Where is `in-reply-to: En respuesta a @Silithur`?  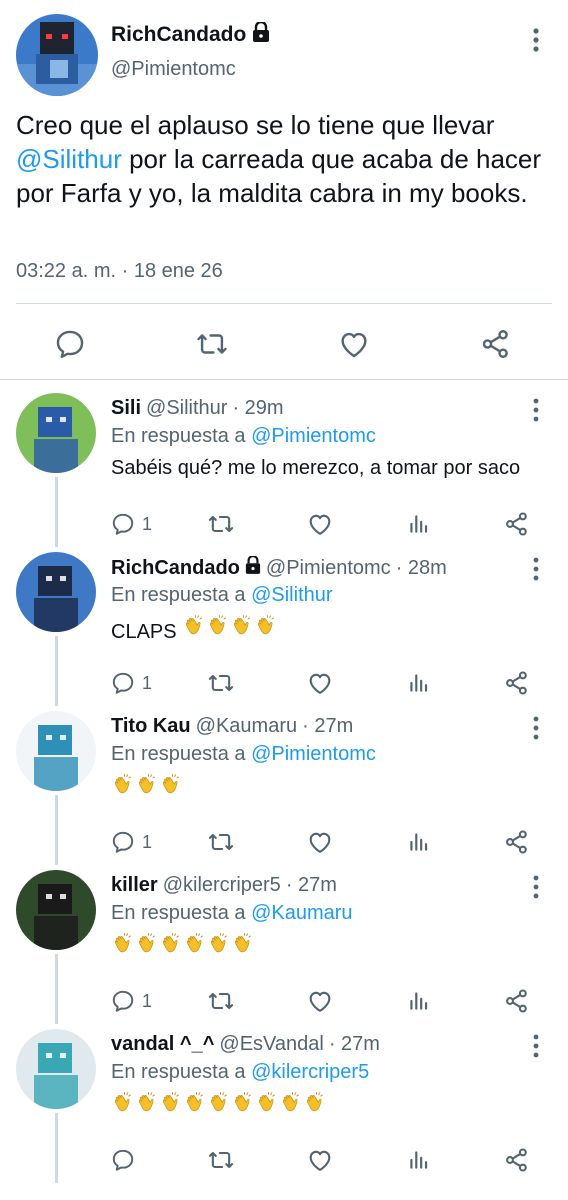 in-reply-to: En respuesta a @Silithur is located at coordinates (222, 595).